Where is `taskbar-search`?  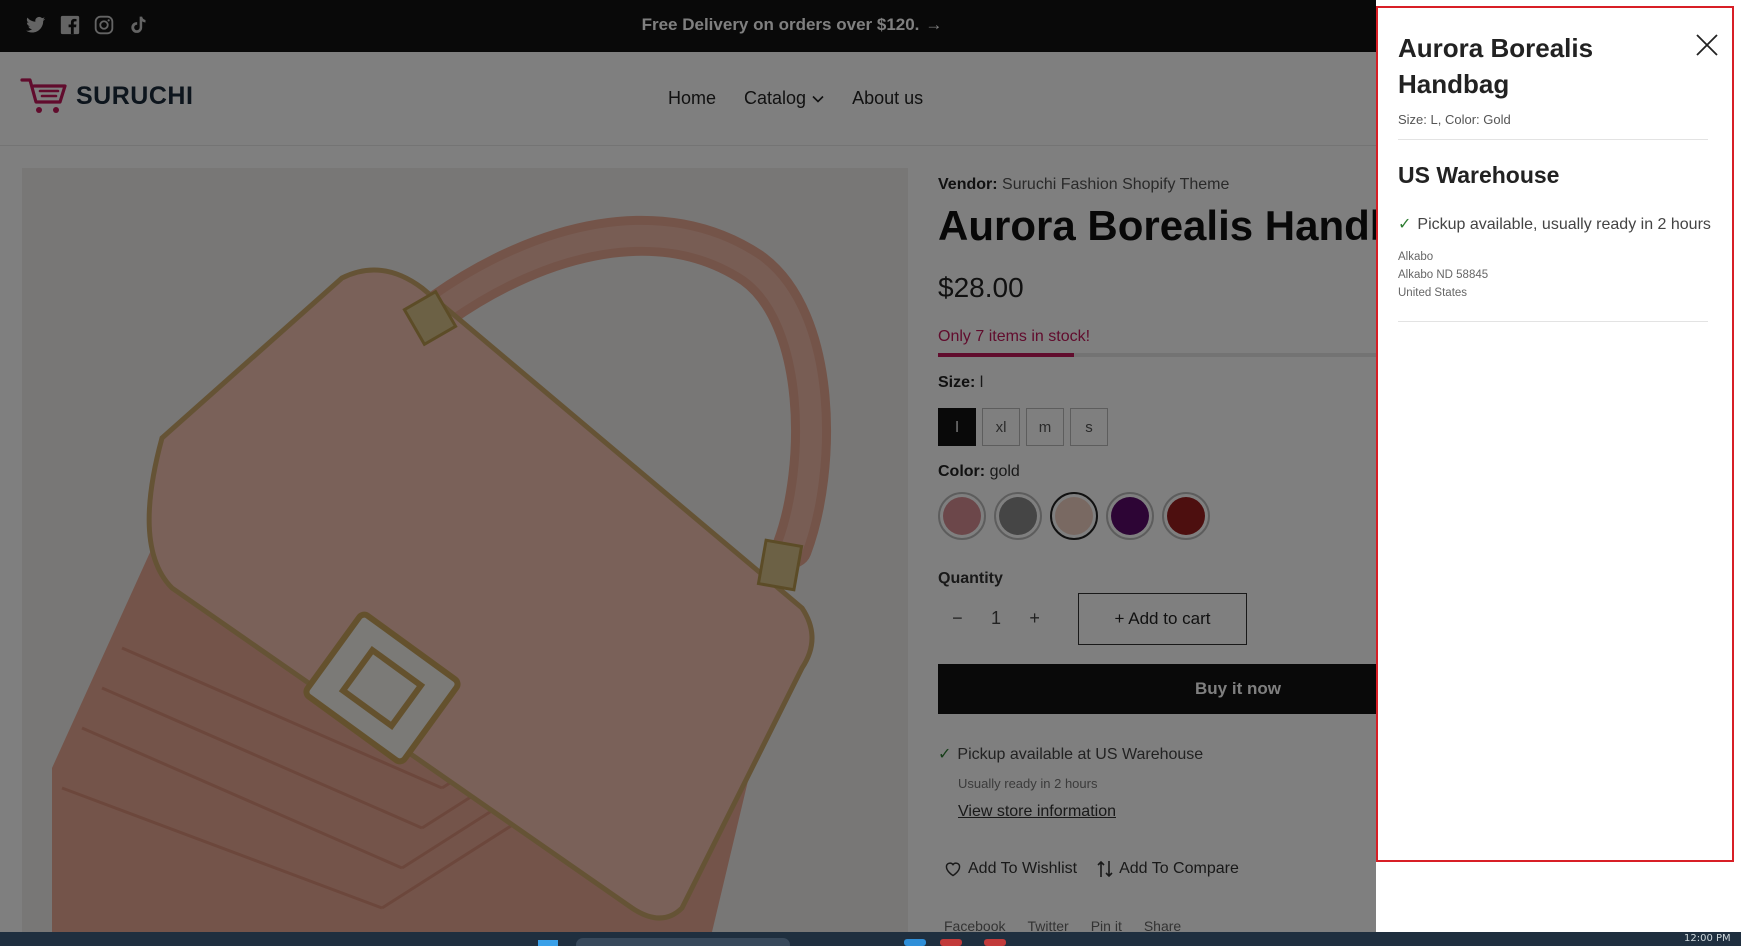 taskbar-search is located at coordinates (683, 942).